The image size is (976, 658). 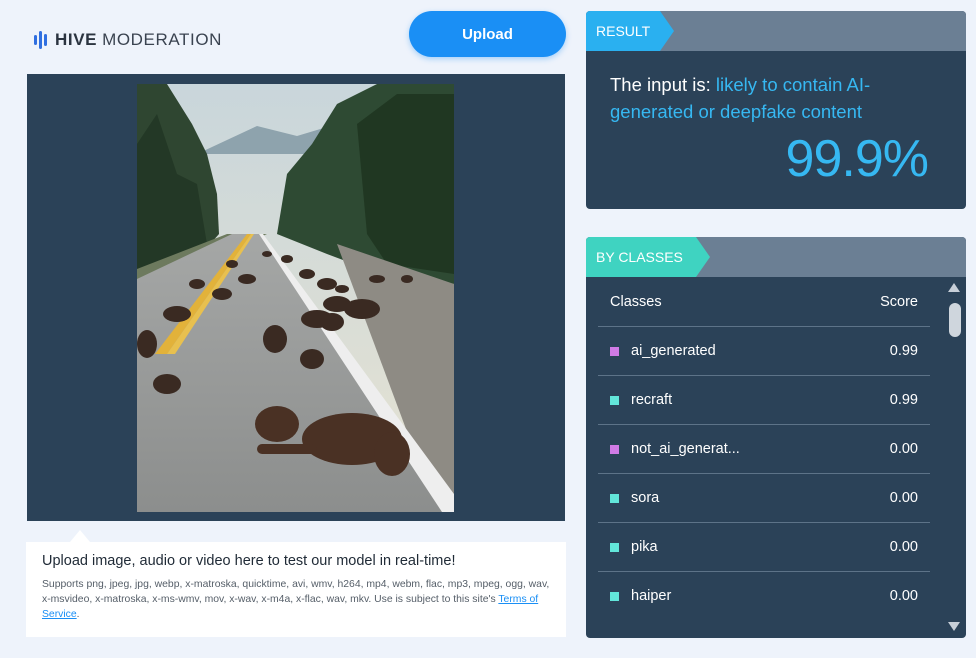 I want to click on classes-scrollbar, so click(x=954, y=457).